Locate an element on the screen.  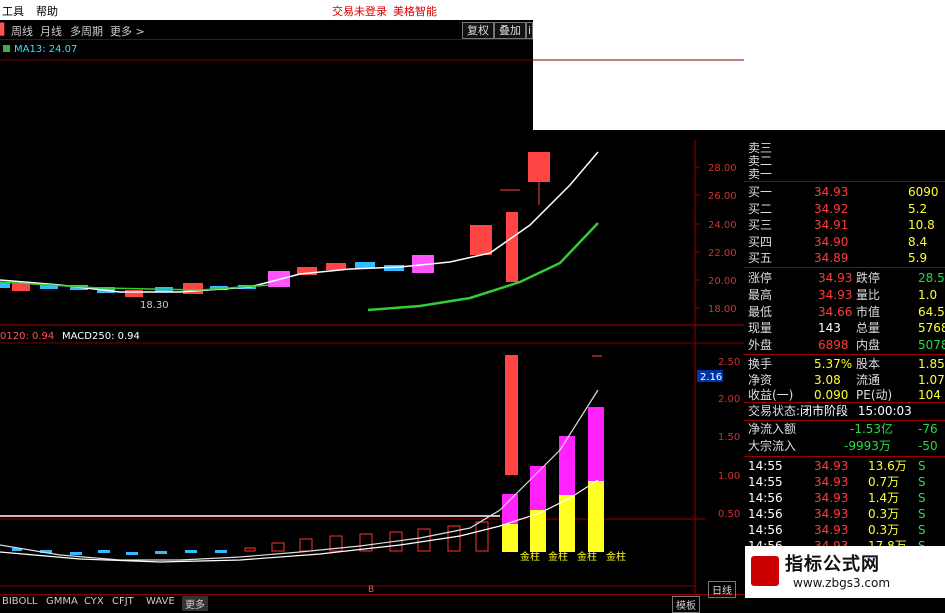
watermark-title: 指标公式网 is located at coordinates (832, 564).